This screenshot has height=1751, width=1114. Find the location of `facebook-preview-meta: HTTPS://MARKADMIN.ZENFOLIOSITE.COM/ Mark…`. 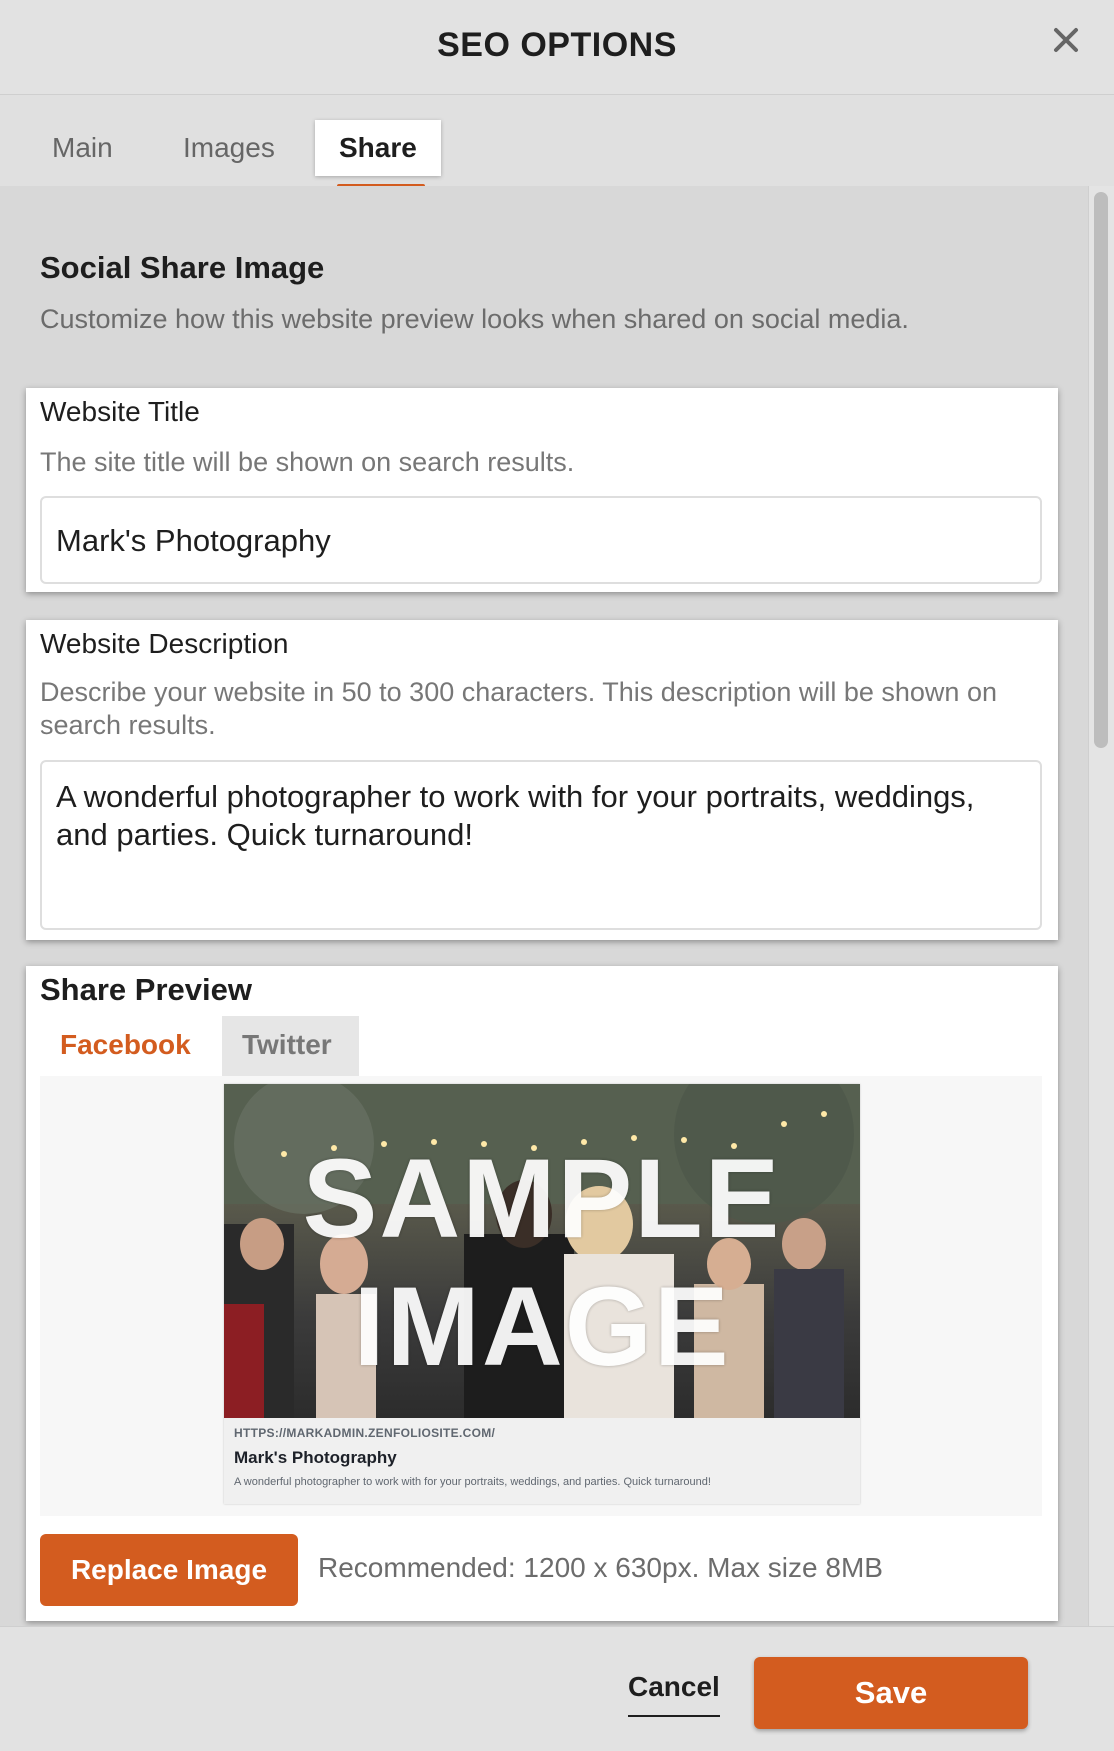

facebook-preview-meta: HTTPS://MARKADMIN.ZENFOLIOSITE.COM/ Mark… is located at coordinates (542, 1457).